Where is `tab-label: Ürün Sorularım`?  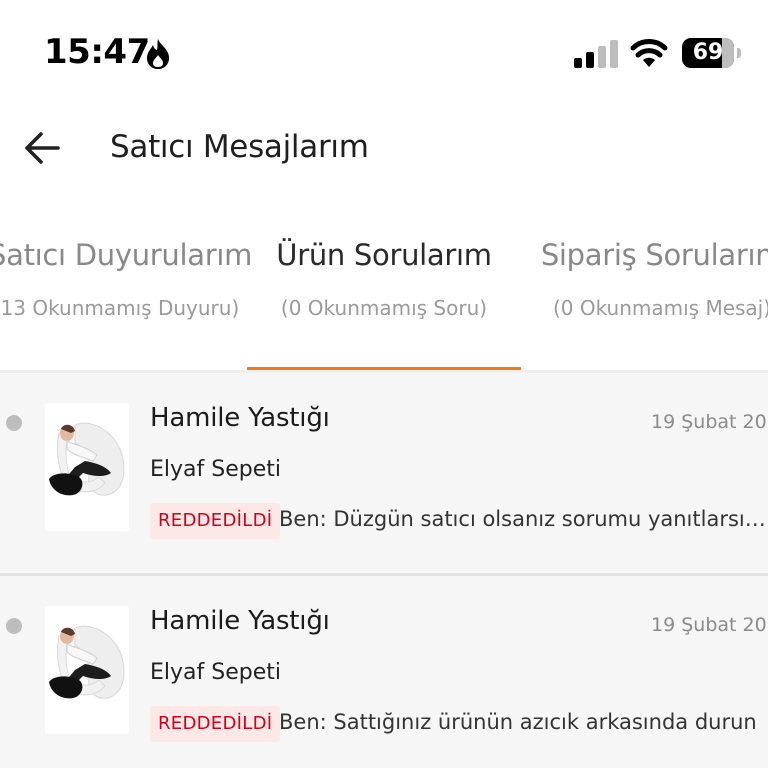 tab-label: Ürün Sorularım is located at coordinates (384, 255).